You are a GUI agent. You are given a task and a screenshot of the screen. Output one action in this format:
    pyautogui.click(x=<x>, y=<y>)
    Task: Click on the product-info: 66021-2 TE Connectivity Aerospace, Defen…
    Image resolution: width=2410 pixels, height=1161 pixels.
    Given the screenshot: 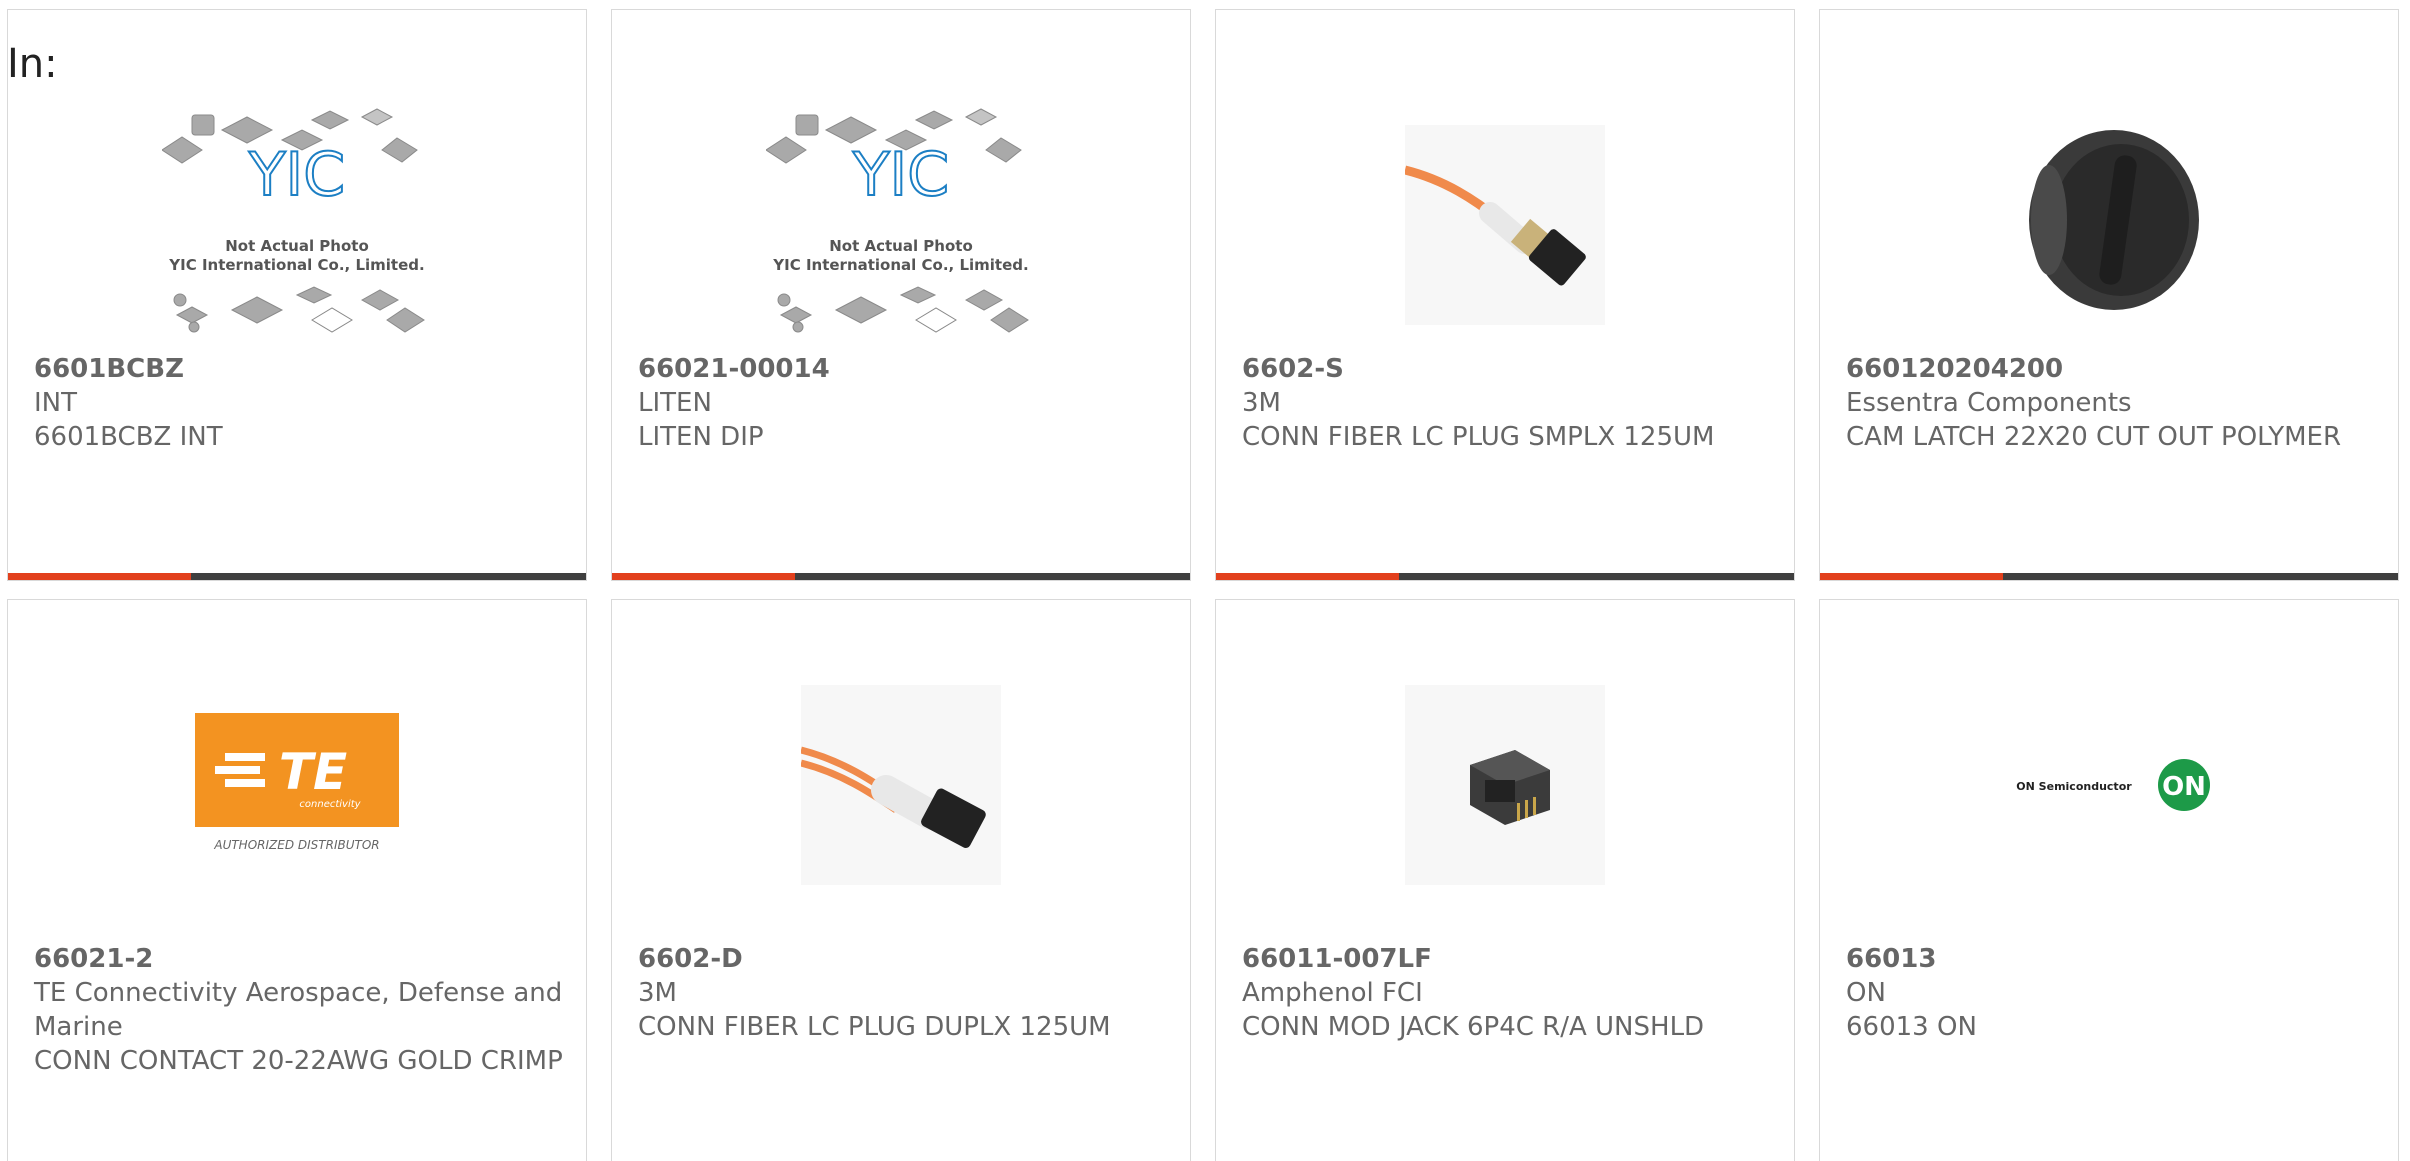 What is the action you would take?
    pyautogui.click(x=299, y=1010)
    